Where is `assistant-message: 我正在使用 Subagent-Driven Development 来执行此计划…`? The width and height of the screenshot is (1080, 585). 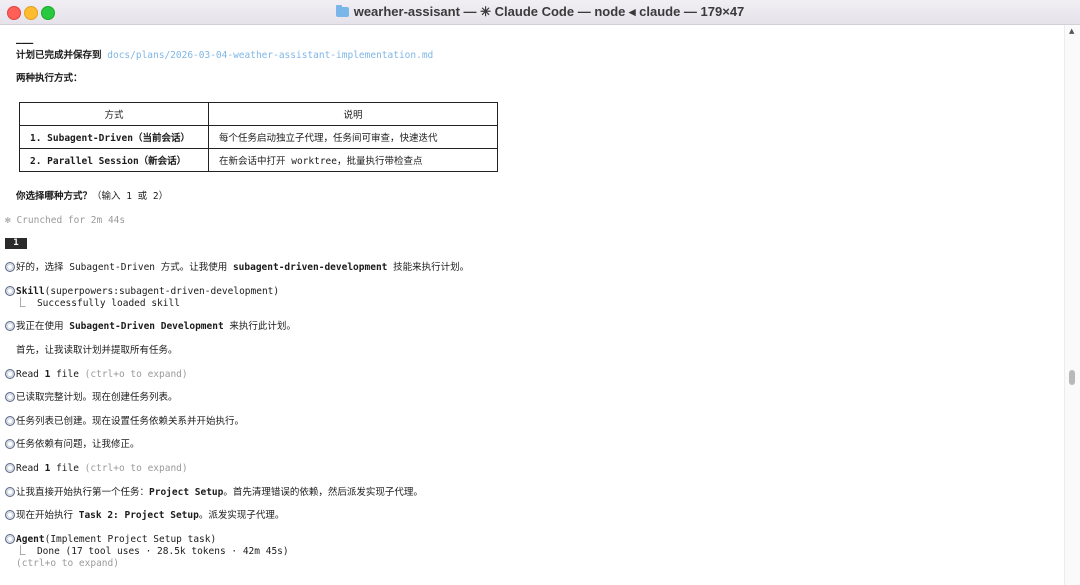
assistant-message: 我正在使用 Subagent-Driven Development 来执行此计划… is located at coordinates (156, 327).